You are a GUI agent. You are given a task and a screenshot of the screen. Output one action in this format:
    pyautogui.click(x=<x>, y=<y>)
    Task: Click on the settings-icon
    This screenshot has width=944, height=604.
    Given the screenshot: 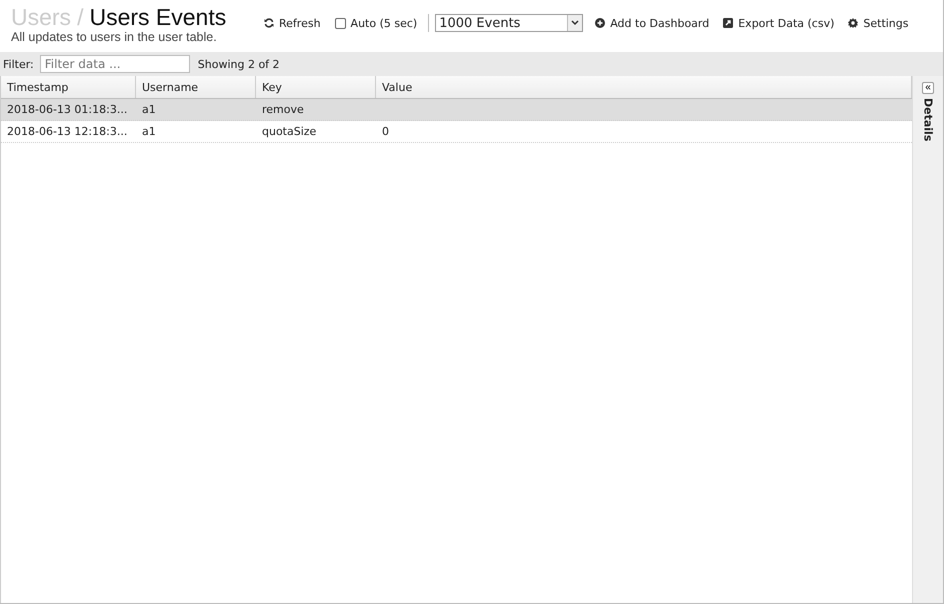 What is the action you would take?
    pyautogui.click(x=853, y=23)
    